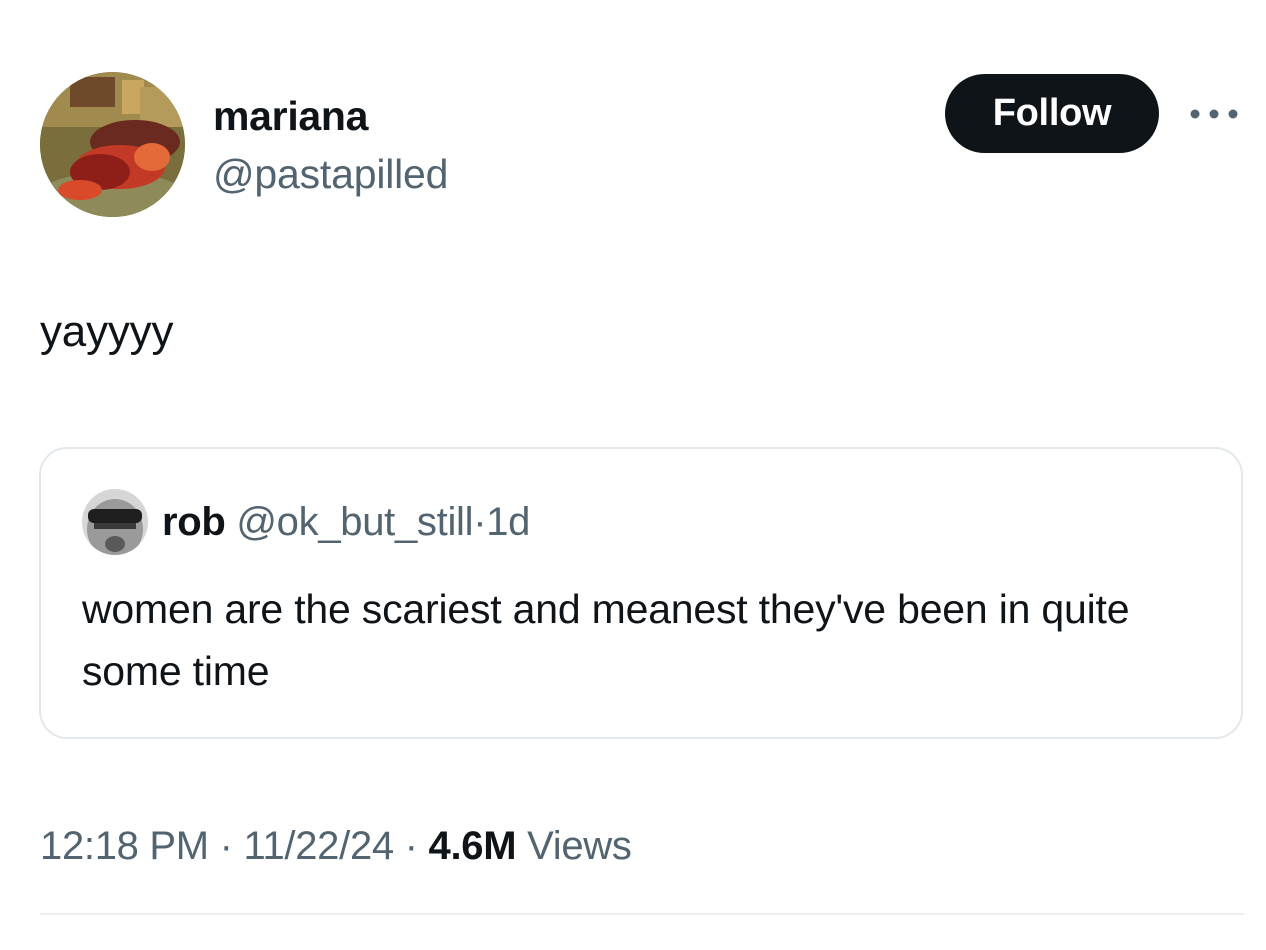 The image size is (1266, 950). What do you see at coordinates (330, 174) in the screenshot?
I see `author-handle: @pastapilled` at bounding box center [330, 174].